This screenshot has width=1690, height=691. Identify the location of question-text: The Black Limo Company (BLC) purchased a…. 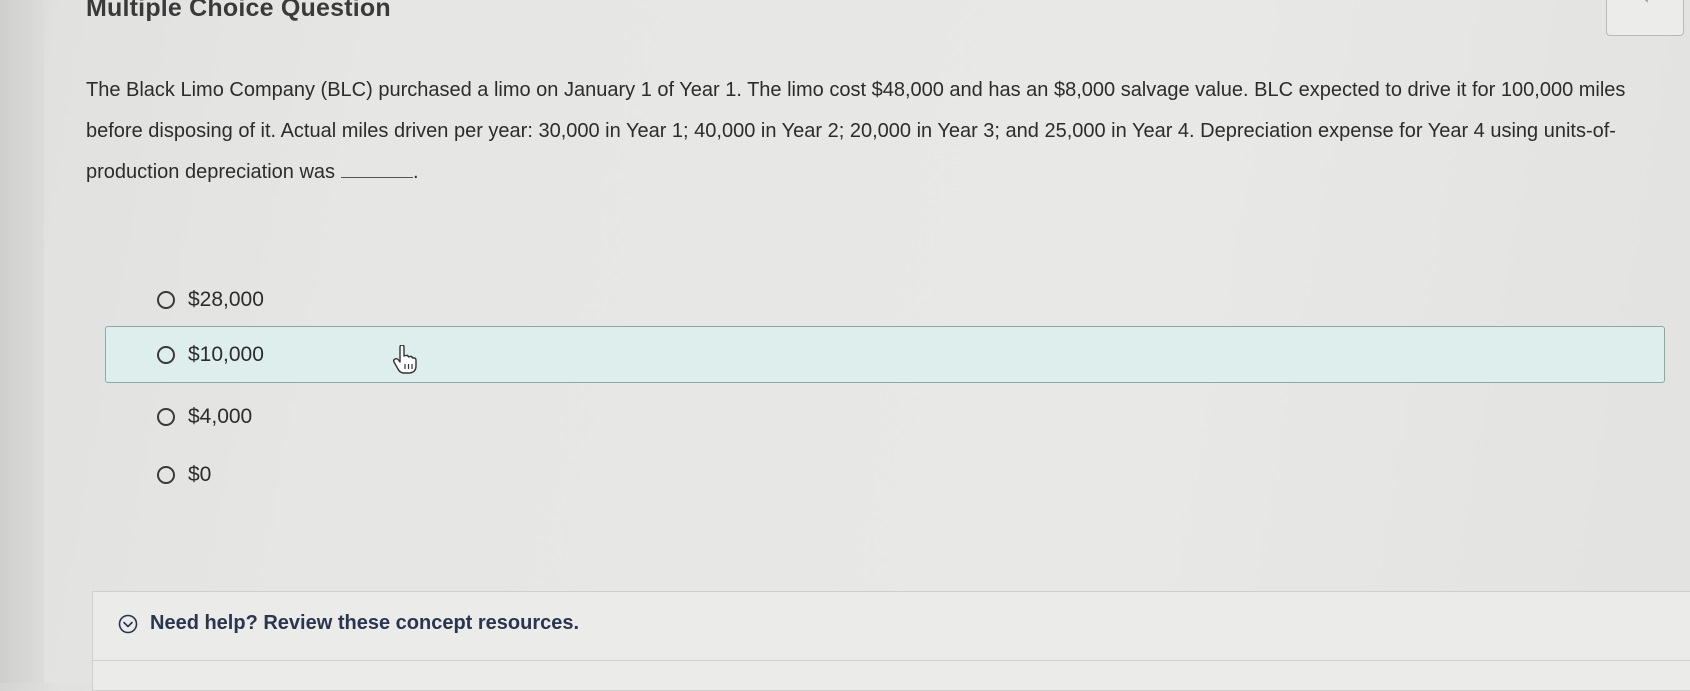
(856, 131).